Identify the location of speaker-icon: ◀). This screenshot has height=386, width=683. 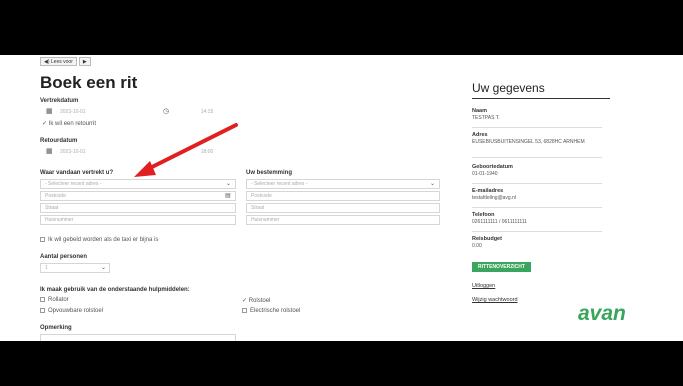
(47, 62).